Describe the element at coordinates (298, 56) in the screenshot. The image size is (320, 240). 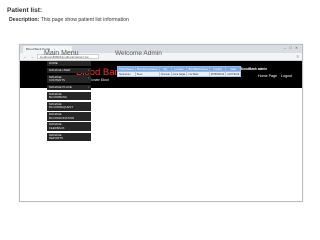
I see `browser-menu-icon: ≡` at that location.